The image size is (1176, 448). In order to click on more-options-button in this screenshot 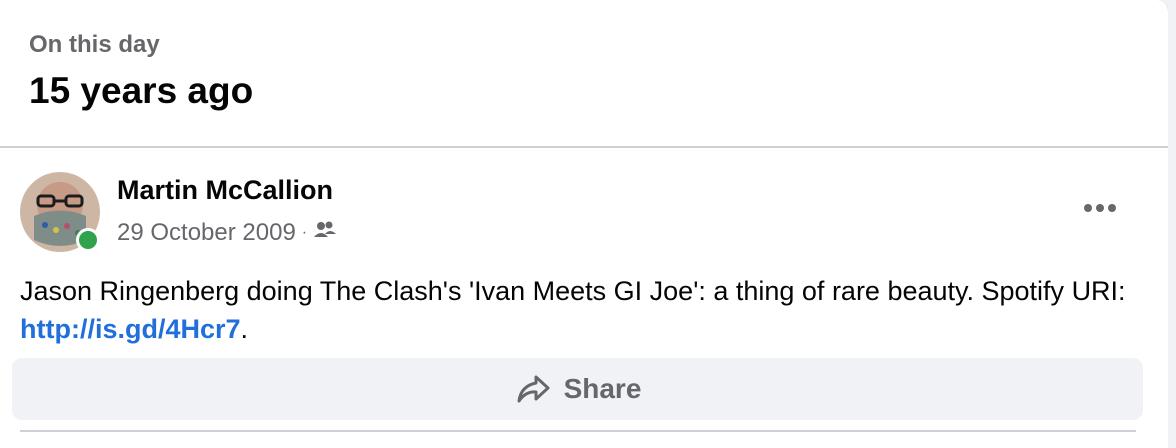, I will do `click(1100, 208)`.